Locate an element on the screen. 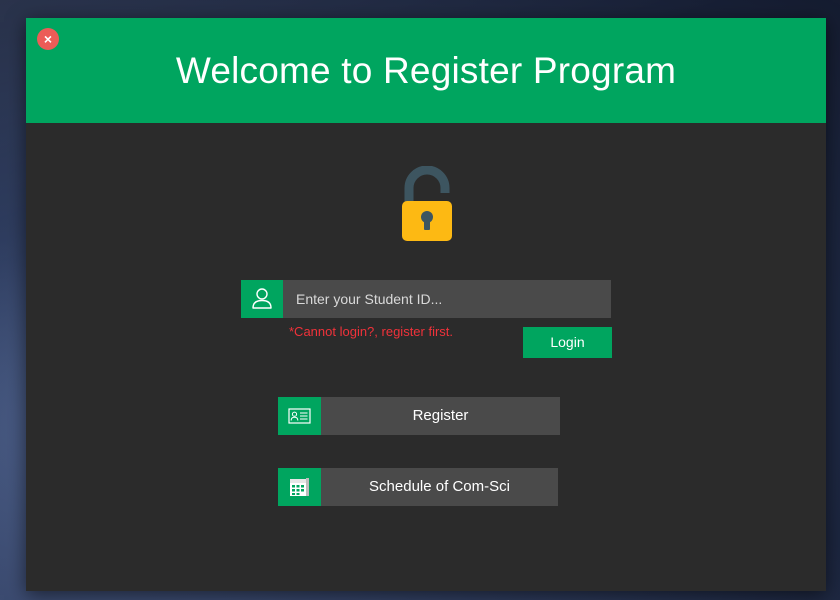  calendar-icon is located at coordinates (299, 487).